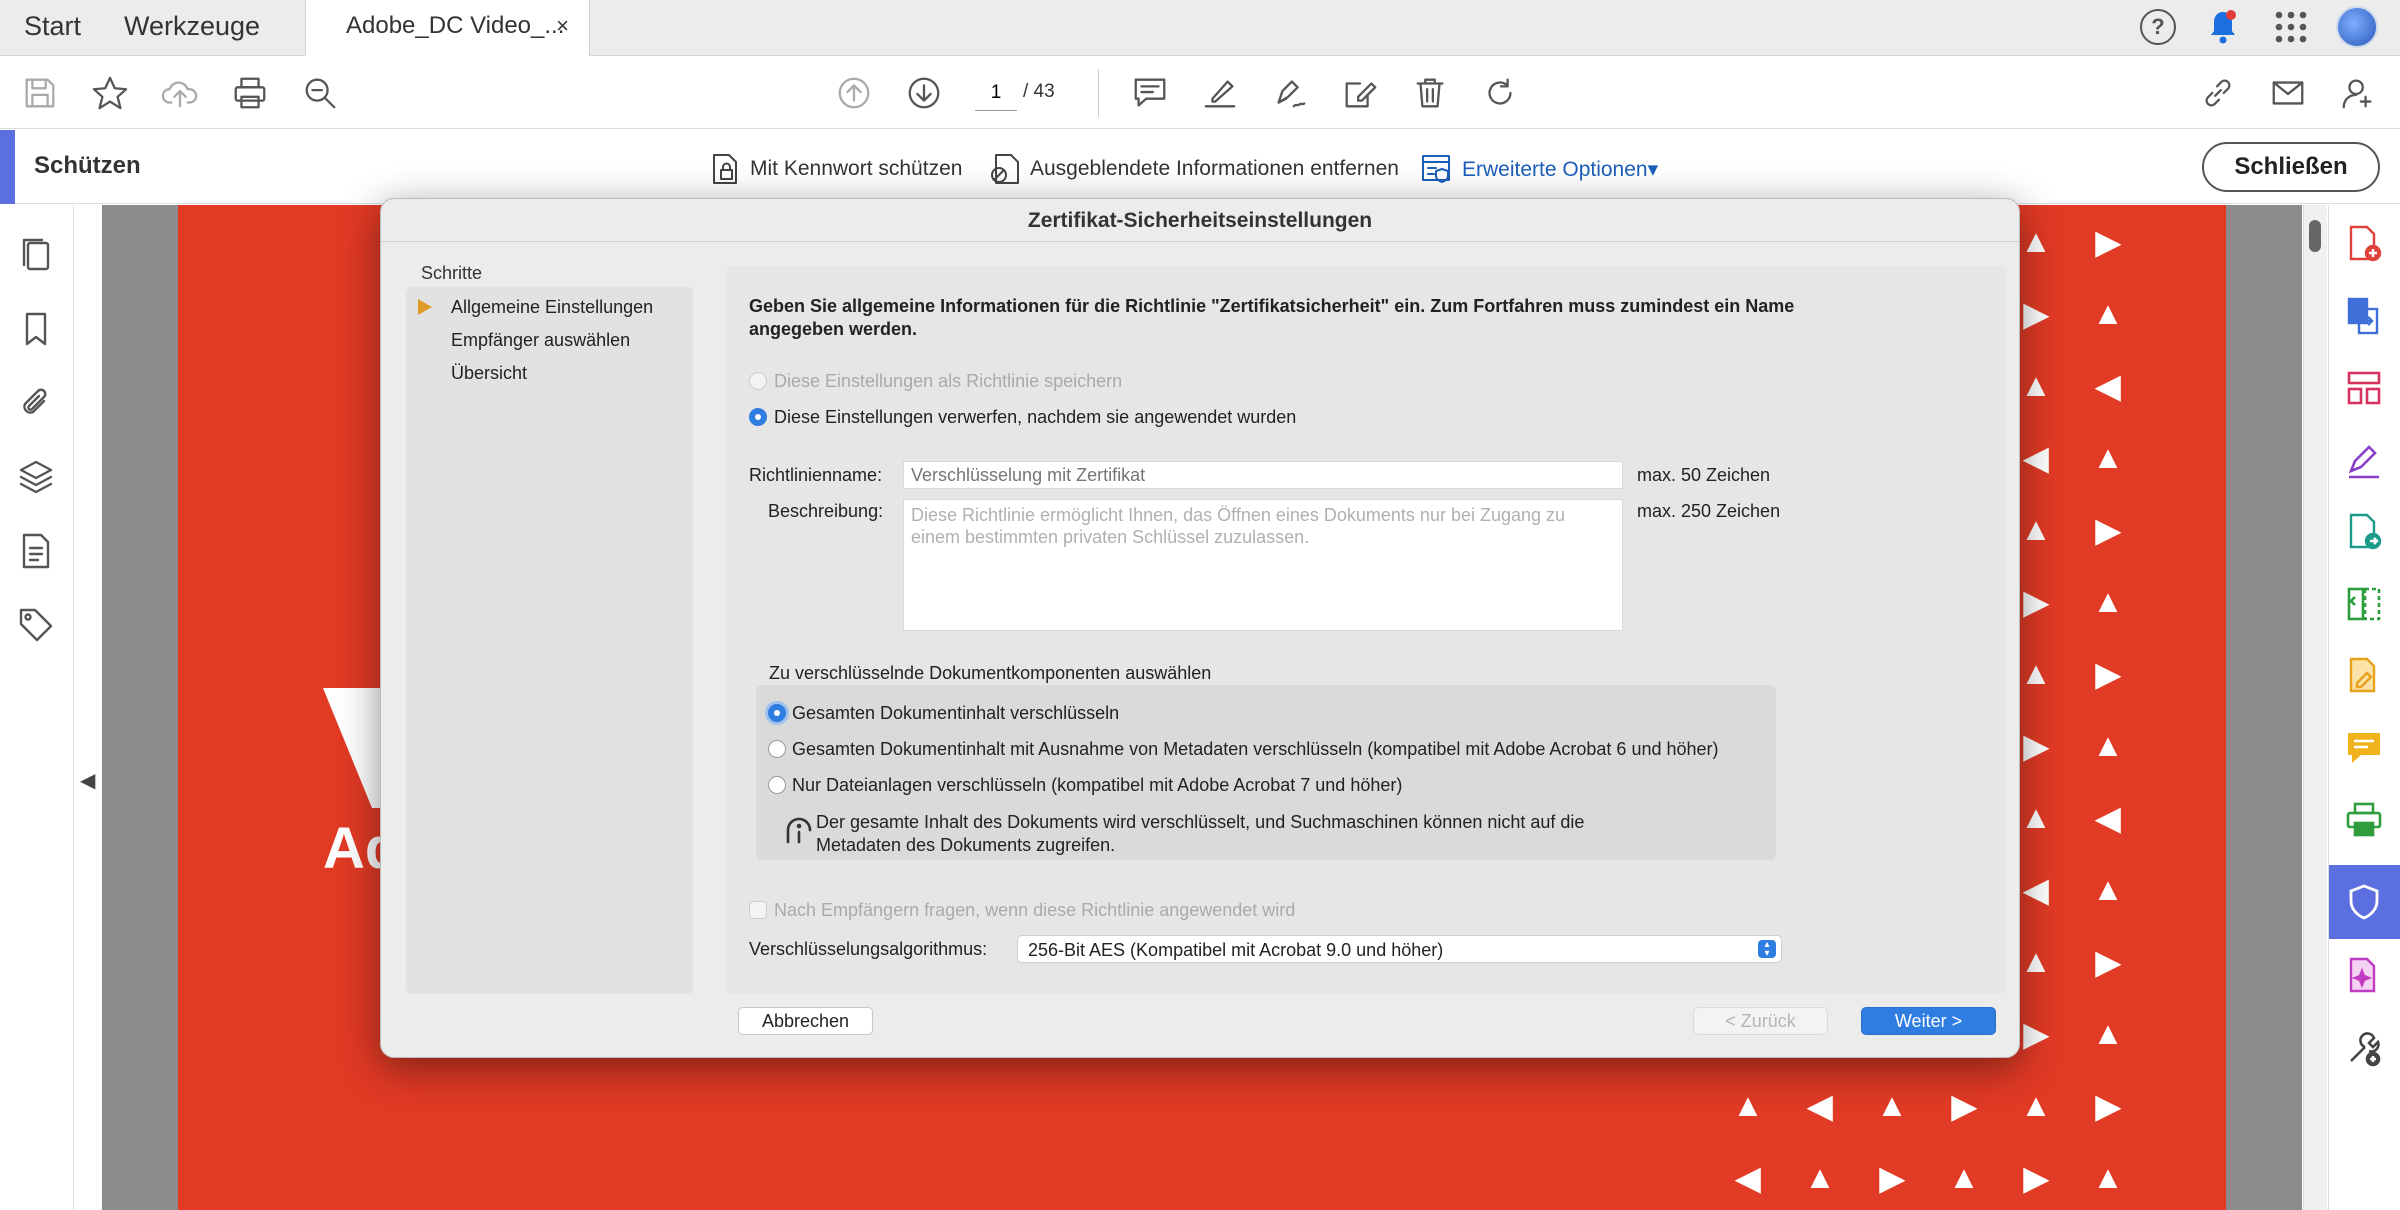  What do you see at coordinates (452, 273) in the screenshot?
I see `steps-heading: Schritte` at bounding box center [452, 273].